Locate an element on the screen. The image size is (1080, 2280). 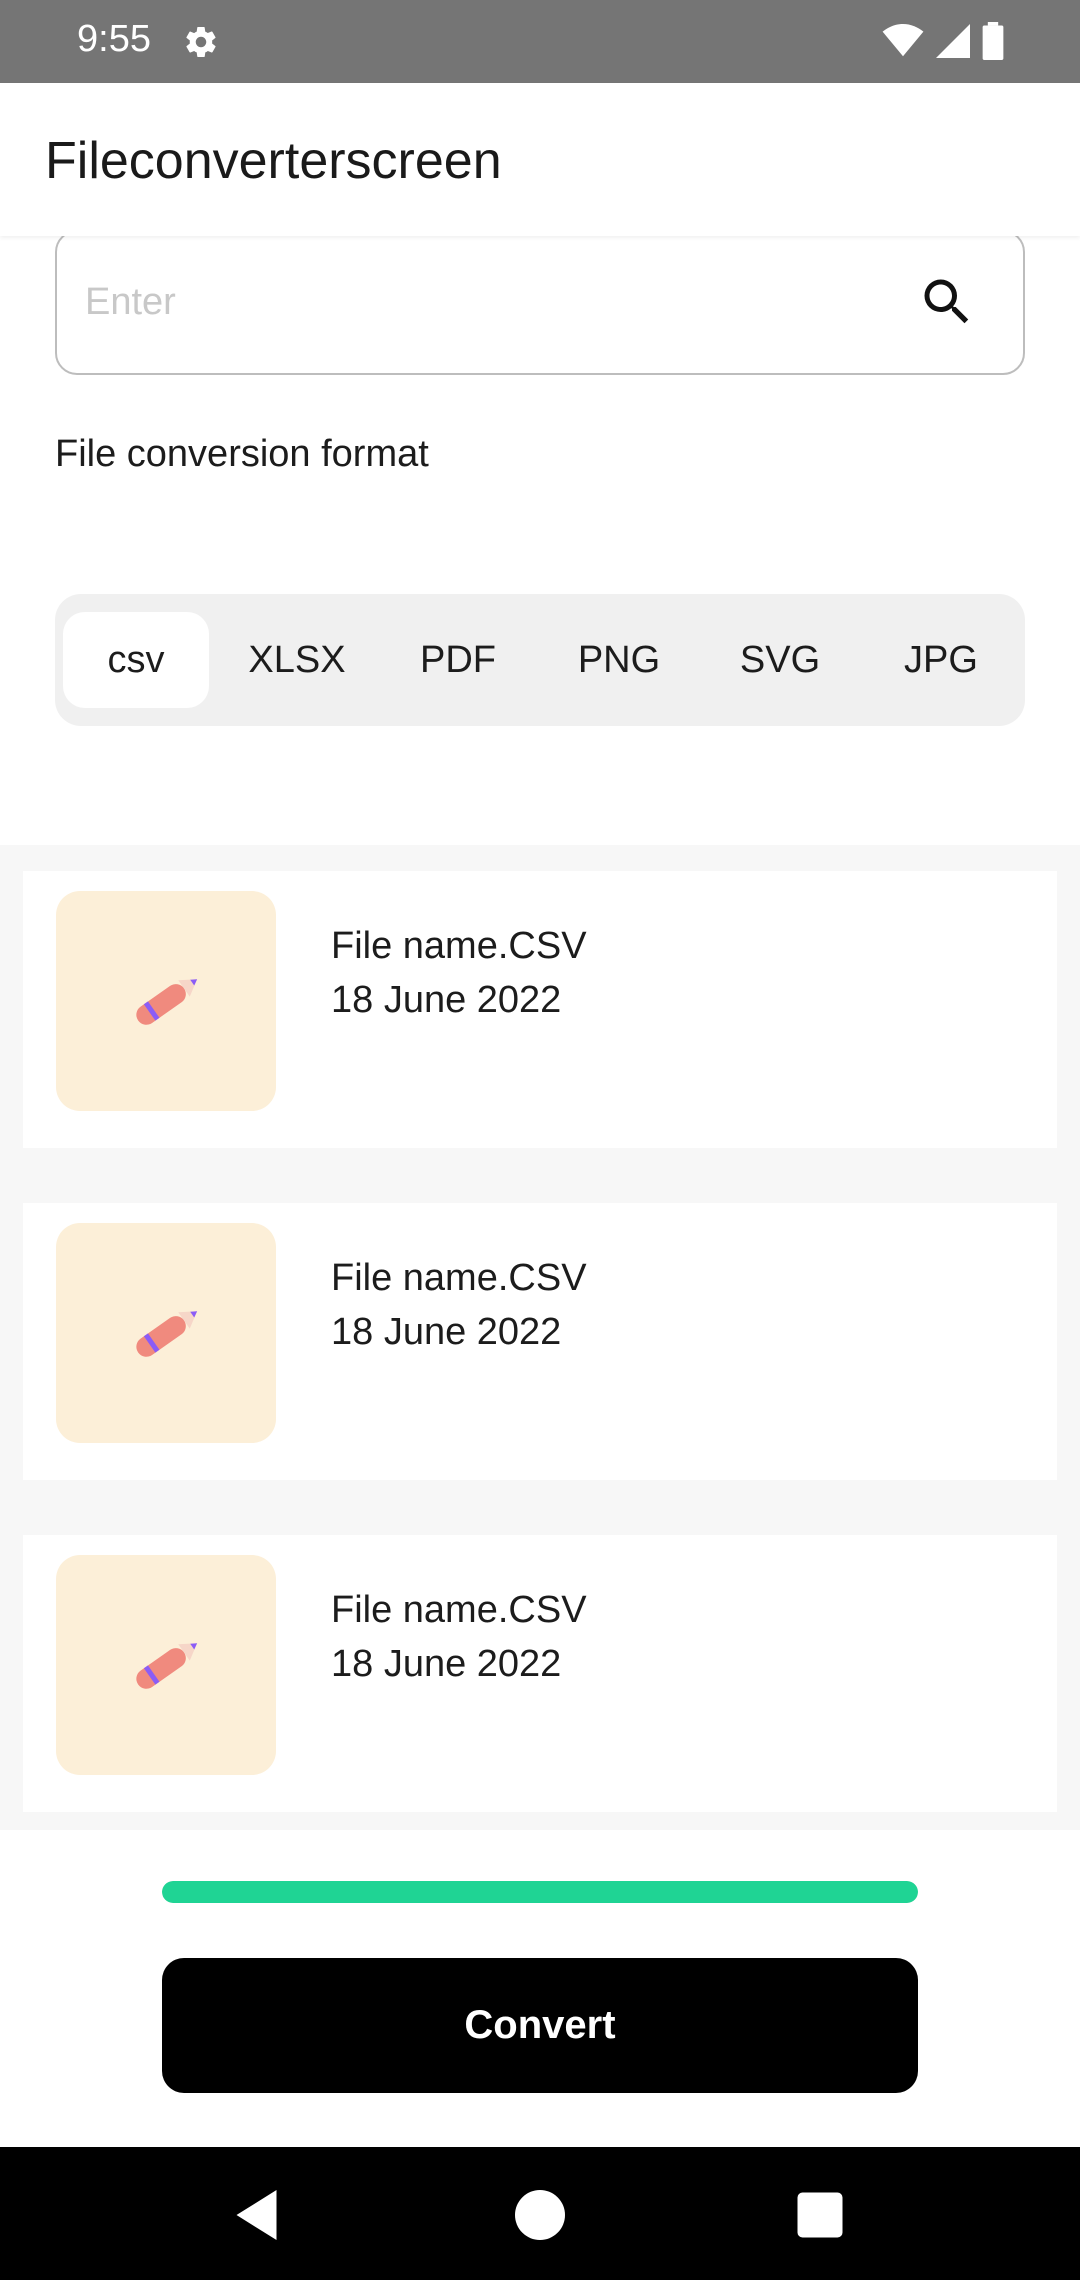
status-icons is located at coordinates (943, 41).